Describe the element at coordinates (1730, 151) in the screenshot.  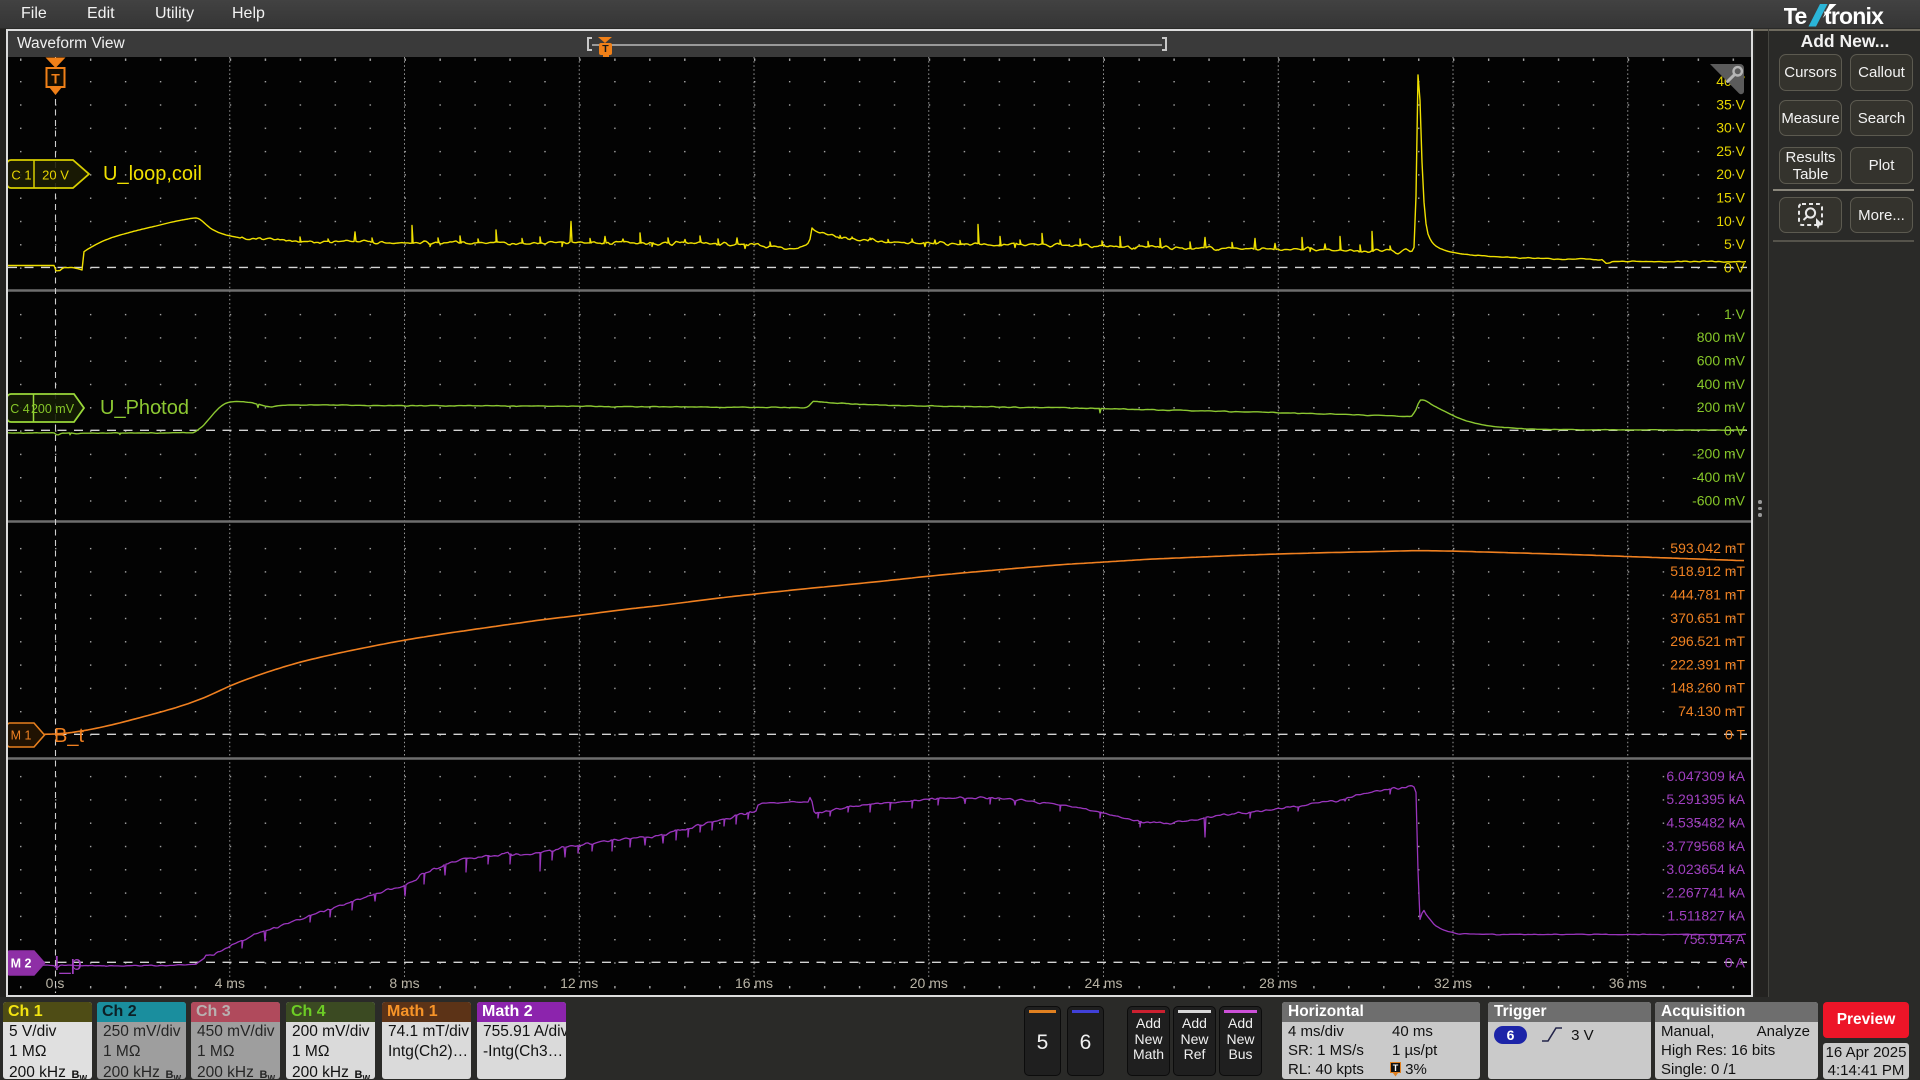
I see `svg-text: 25 V` at that location.